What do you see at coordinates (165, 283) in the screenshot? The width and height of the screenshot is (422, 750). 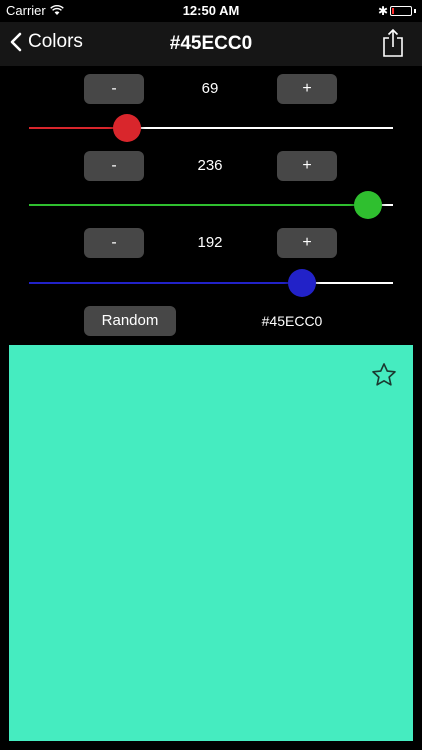 I see `blue-slider-track-filled` at bounding box center [165, 283].